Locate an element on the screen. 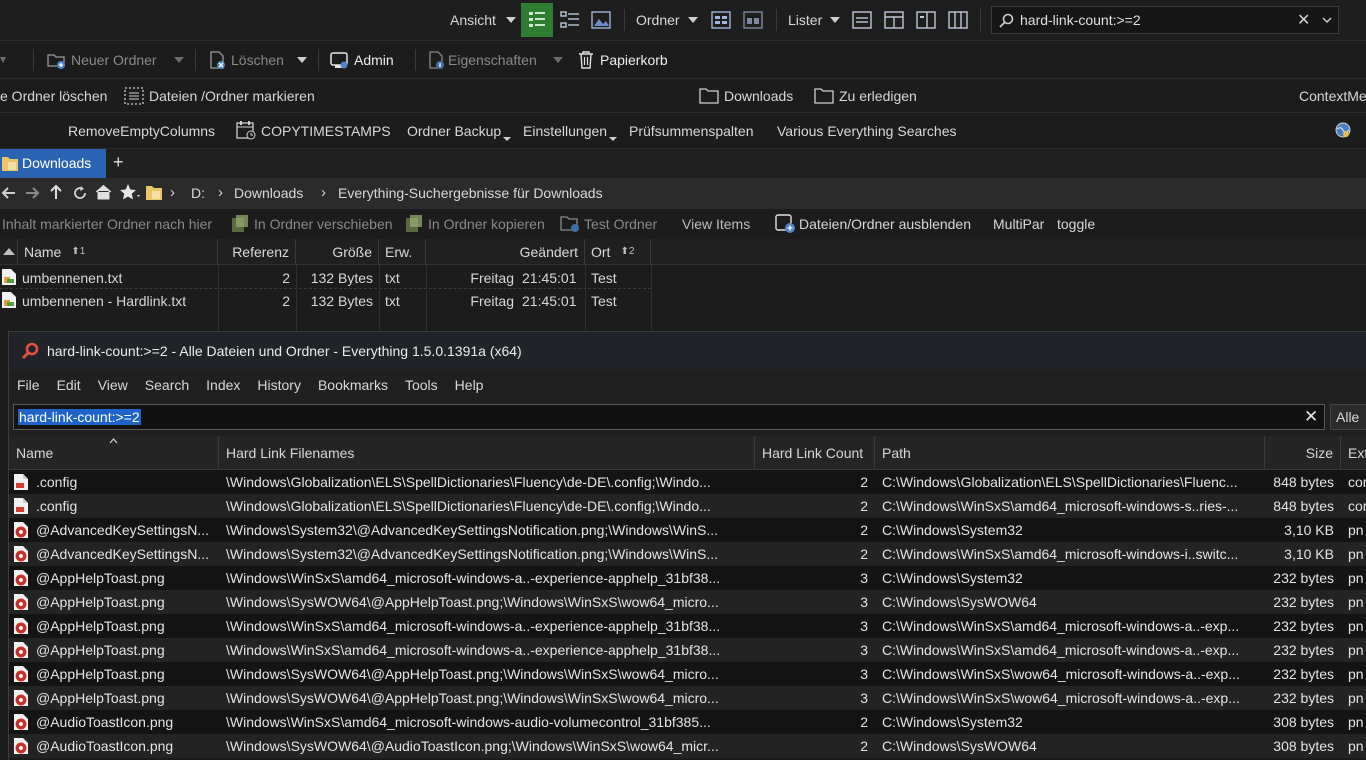 Image resolution: width=1366 pixels, height=760 pixels. globe-icon is located at coordinates (1343, 131).